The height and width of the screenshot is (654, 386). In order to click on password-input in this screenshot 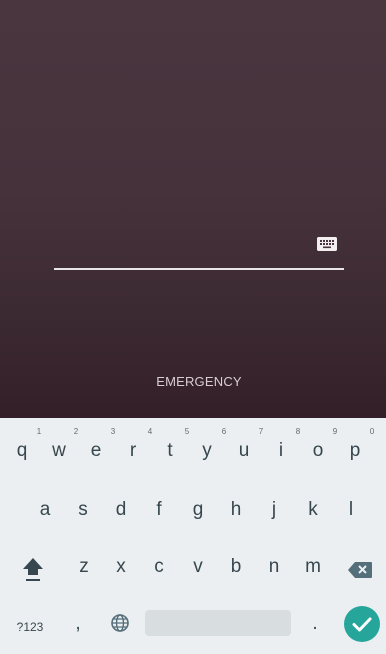, I will do `click(199, 269)`.